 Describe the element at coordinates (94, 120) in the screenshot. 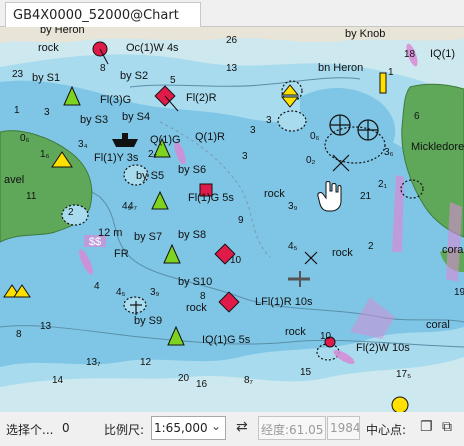

I see `label-by-s3: by S3` at that location.